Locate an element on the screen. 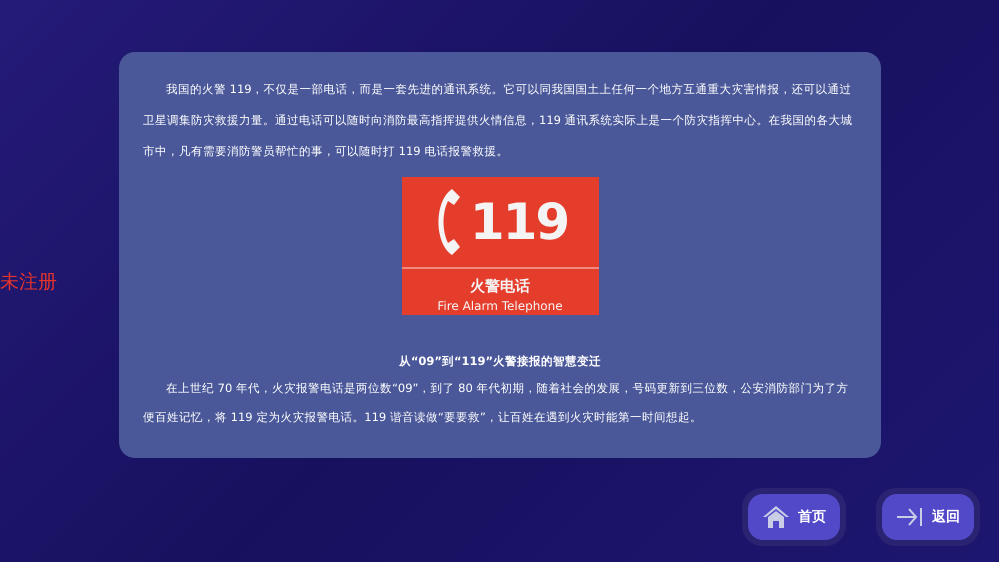  home-icon is located at coordinates (776, 517).